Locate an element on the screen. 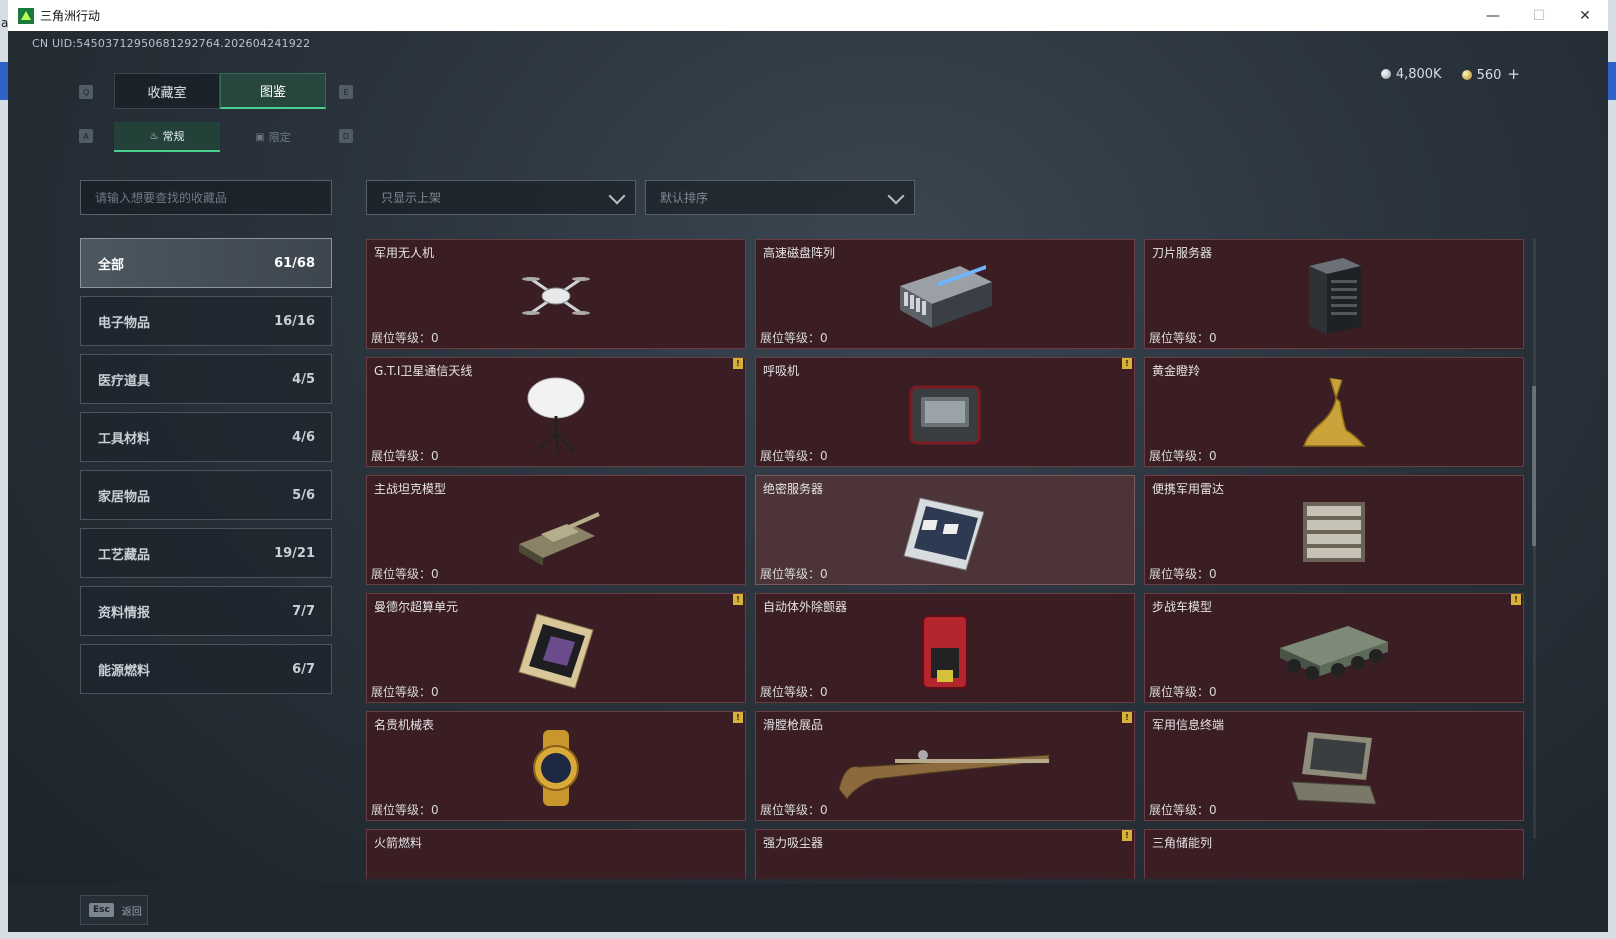 This screenshot has width=1616, height=939. item-card: 强力吸尘器 ! is located at coordinates (945, 854).